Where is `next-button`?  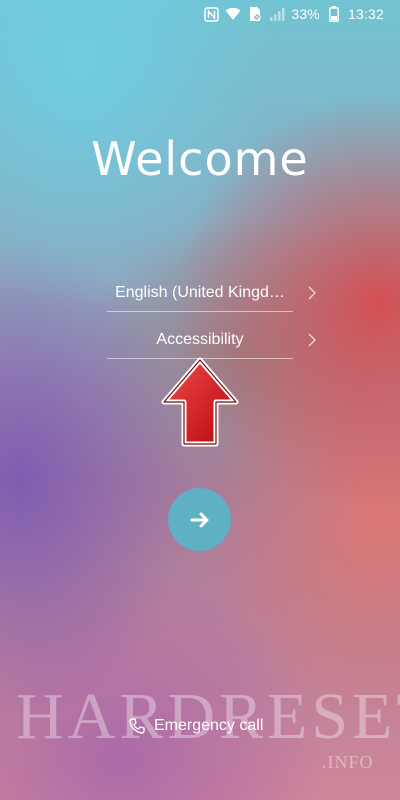
next-button is located at coordinates (199, 519).